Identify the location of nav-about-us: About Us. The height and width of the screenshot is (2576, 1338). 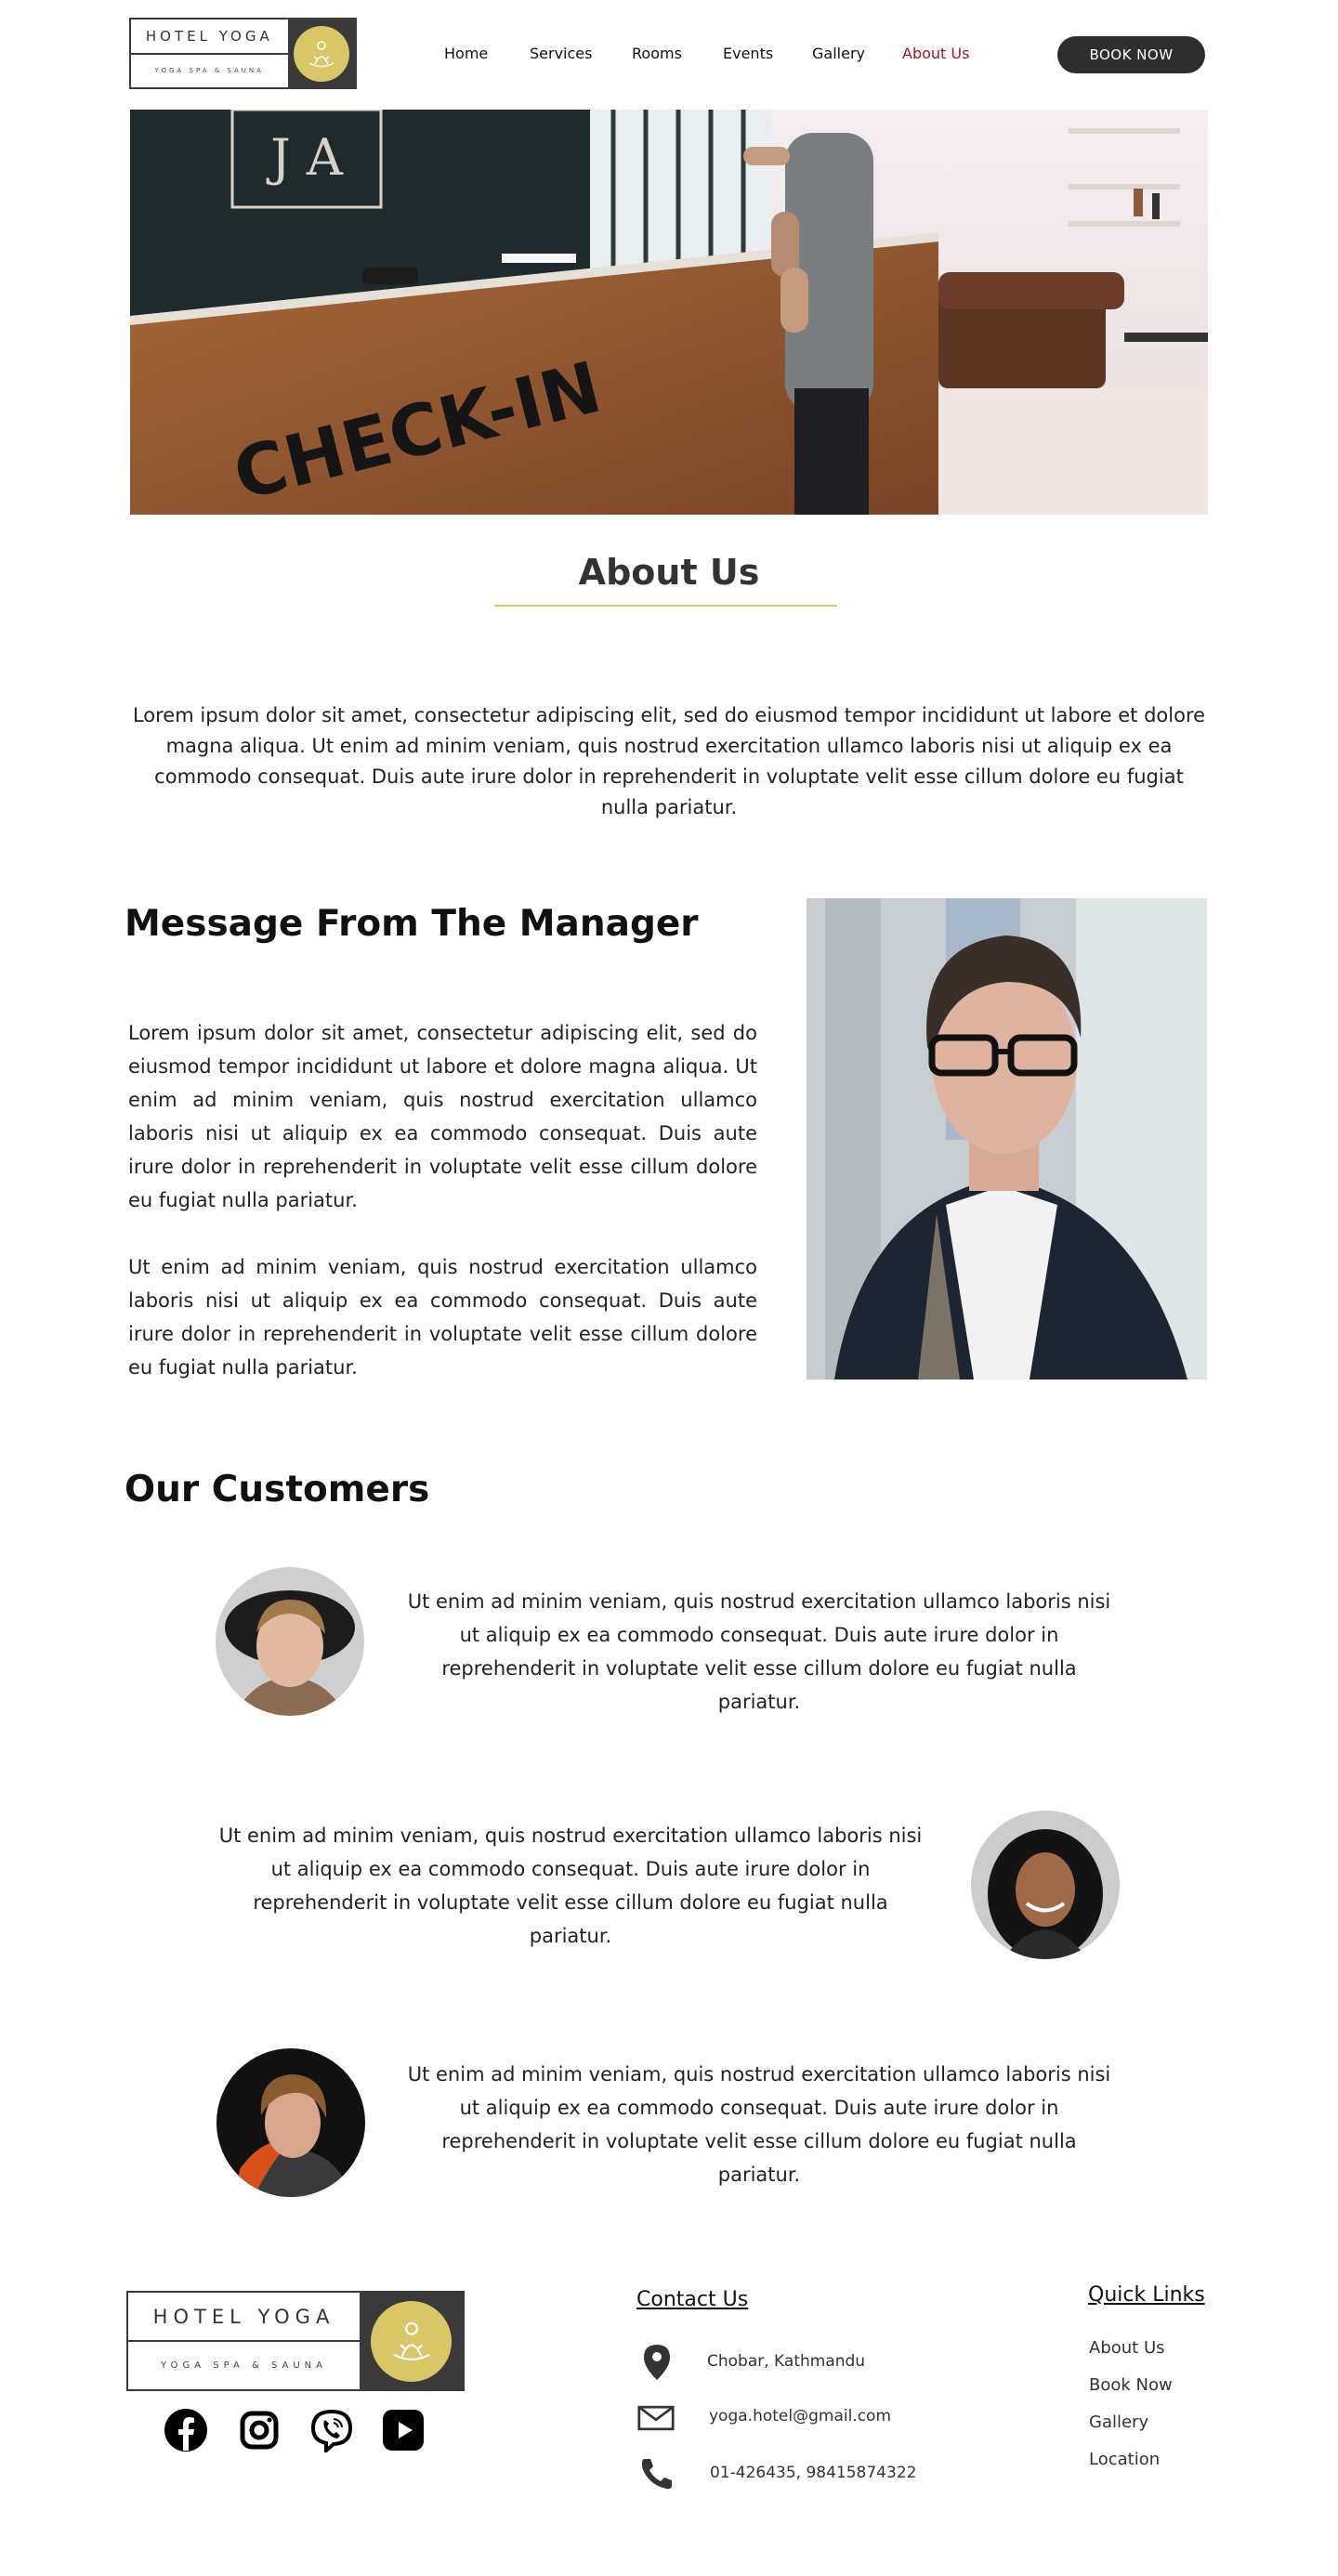
(935, 53).